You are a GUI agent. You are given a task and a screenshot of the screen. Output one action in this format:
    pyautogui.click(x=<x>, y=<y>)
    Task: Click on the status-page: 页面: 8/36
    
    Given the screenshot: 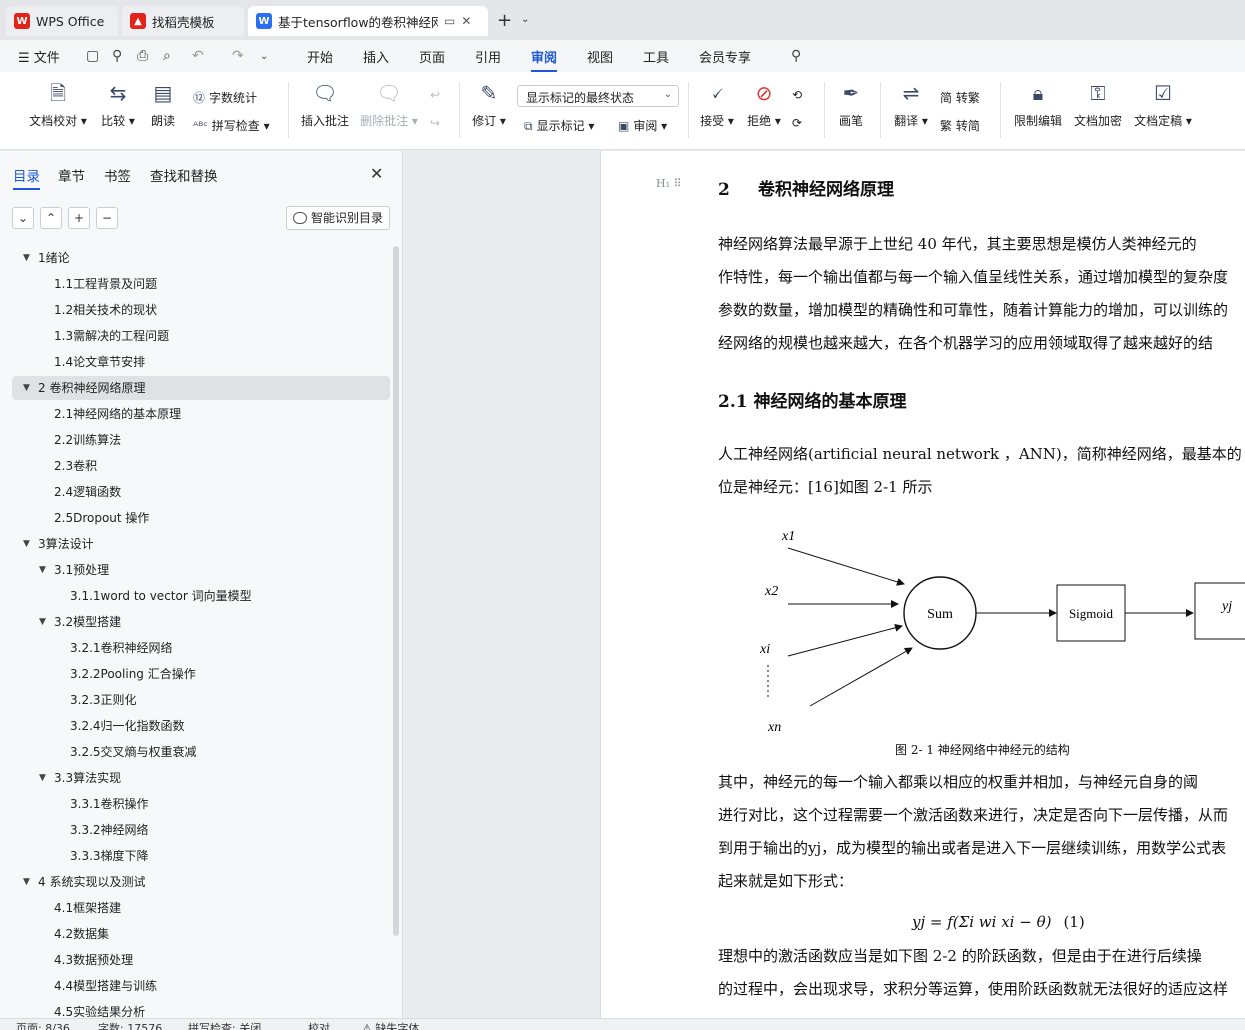 What is the action you would take?
    pyautogui.click(x=43, y=1025)
    